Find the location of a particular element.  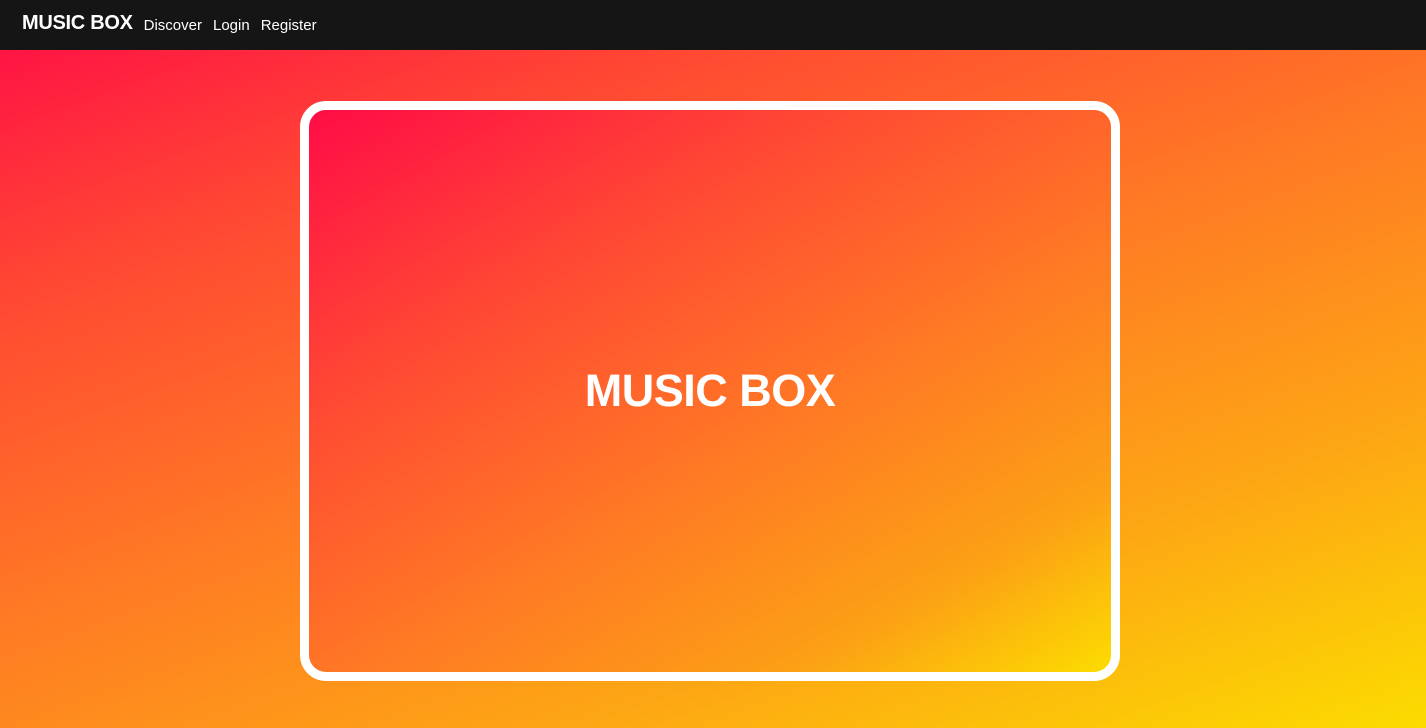

nav-link-login: Login is located at coordinates (231, 25).